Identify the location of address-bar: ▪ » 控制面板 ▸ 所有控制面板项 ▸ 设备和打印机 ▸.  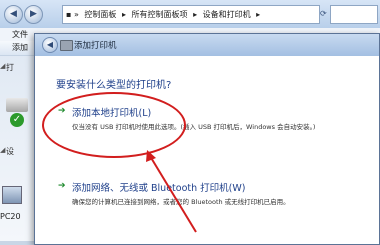
(191, 14).